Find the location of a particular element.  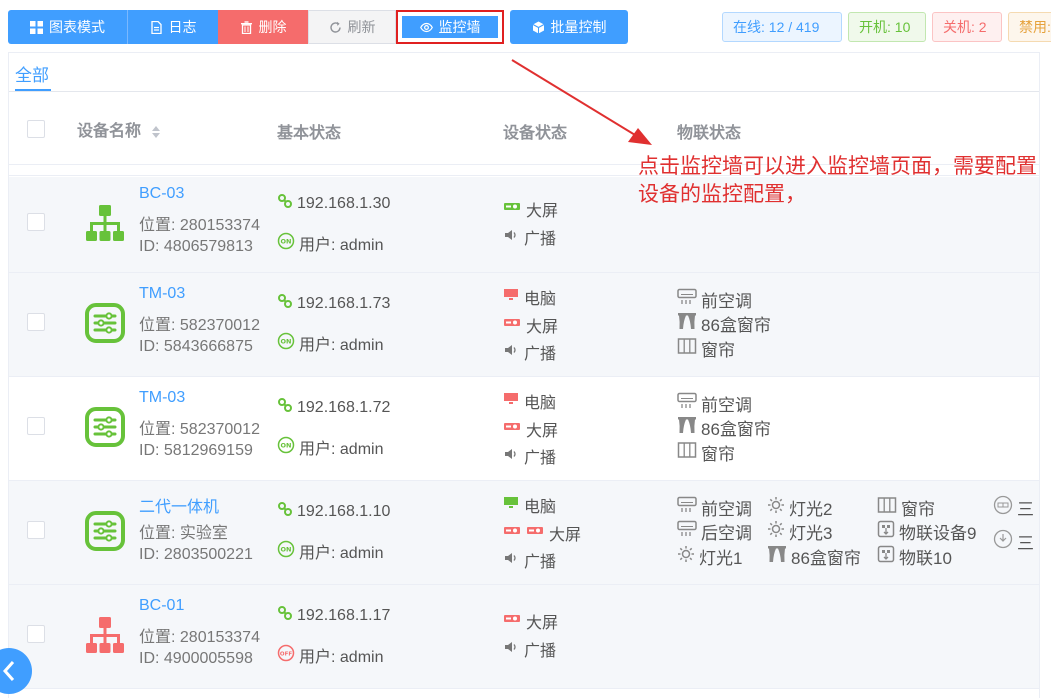

svg-text: OFF is located at coordinates (286, 654).